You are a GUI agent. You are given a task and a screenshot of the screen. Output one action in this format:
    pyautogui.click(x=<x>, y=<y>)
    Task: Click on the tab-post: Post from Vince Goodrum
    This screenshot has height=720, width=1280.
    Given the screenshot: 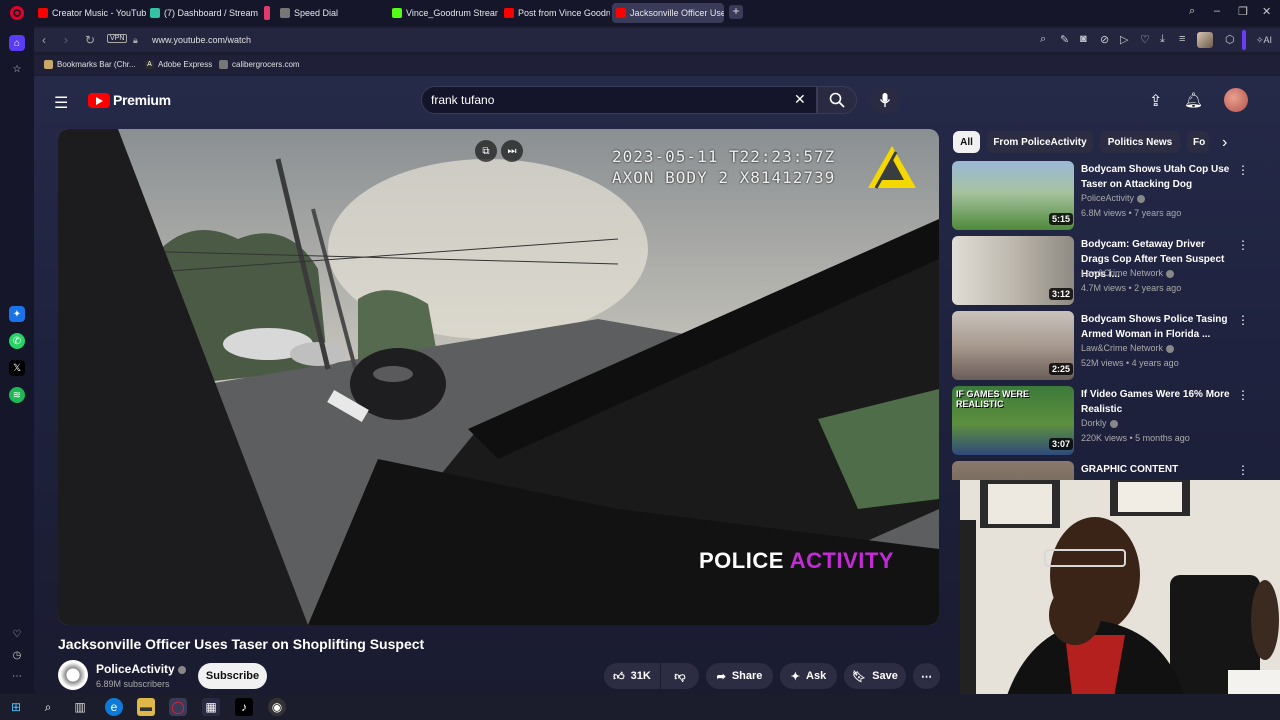 What is the action you would take?
    pyautogui.click(x=555, y=13)
    